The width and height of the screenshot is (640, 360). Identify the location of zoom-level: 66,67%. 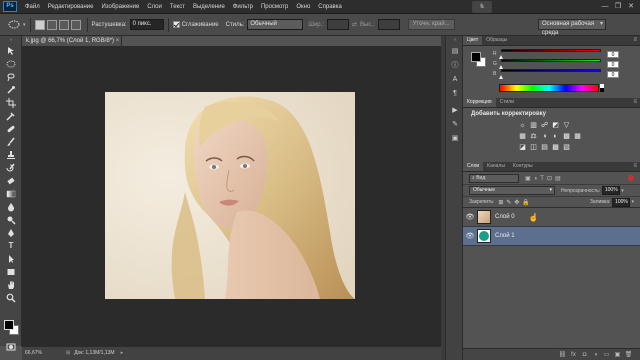
(44, 353).